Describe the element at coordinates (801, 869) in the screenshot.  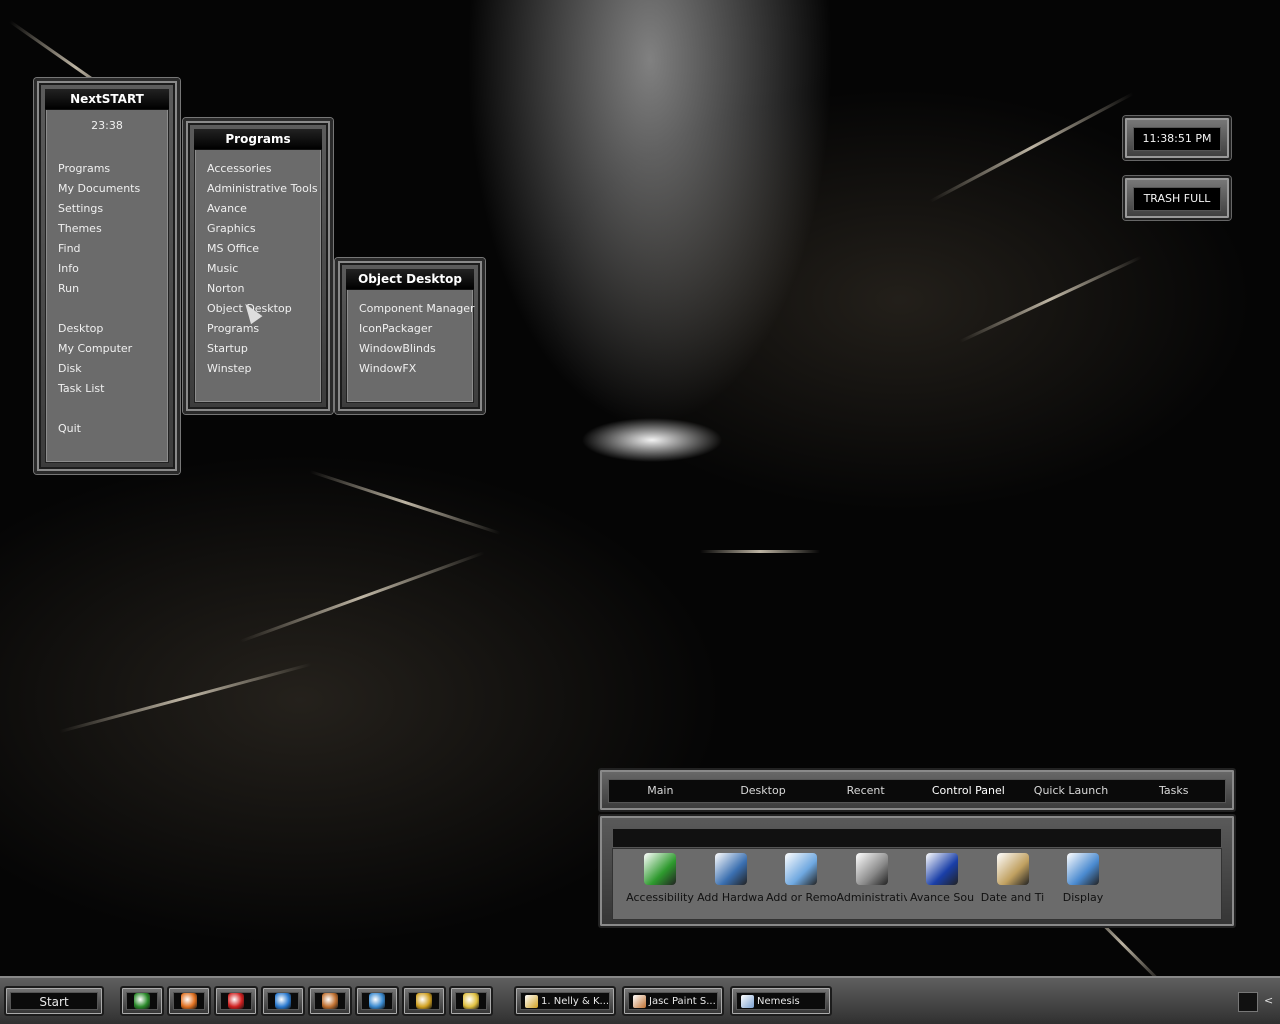
I see `add-remove-programs-icon` at that location.